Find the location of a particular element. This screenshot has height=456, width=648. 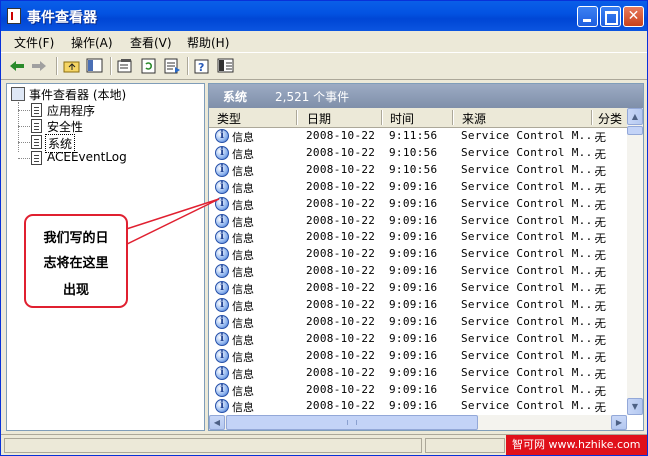

vertical-scroll-thumb is located at coordinates (635, 130).